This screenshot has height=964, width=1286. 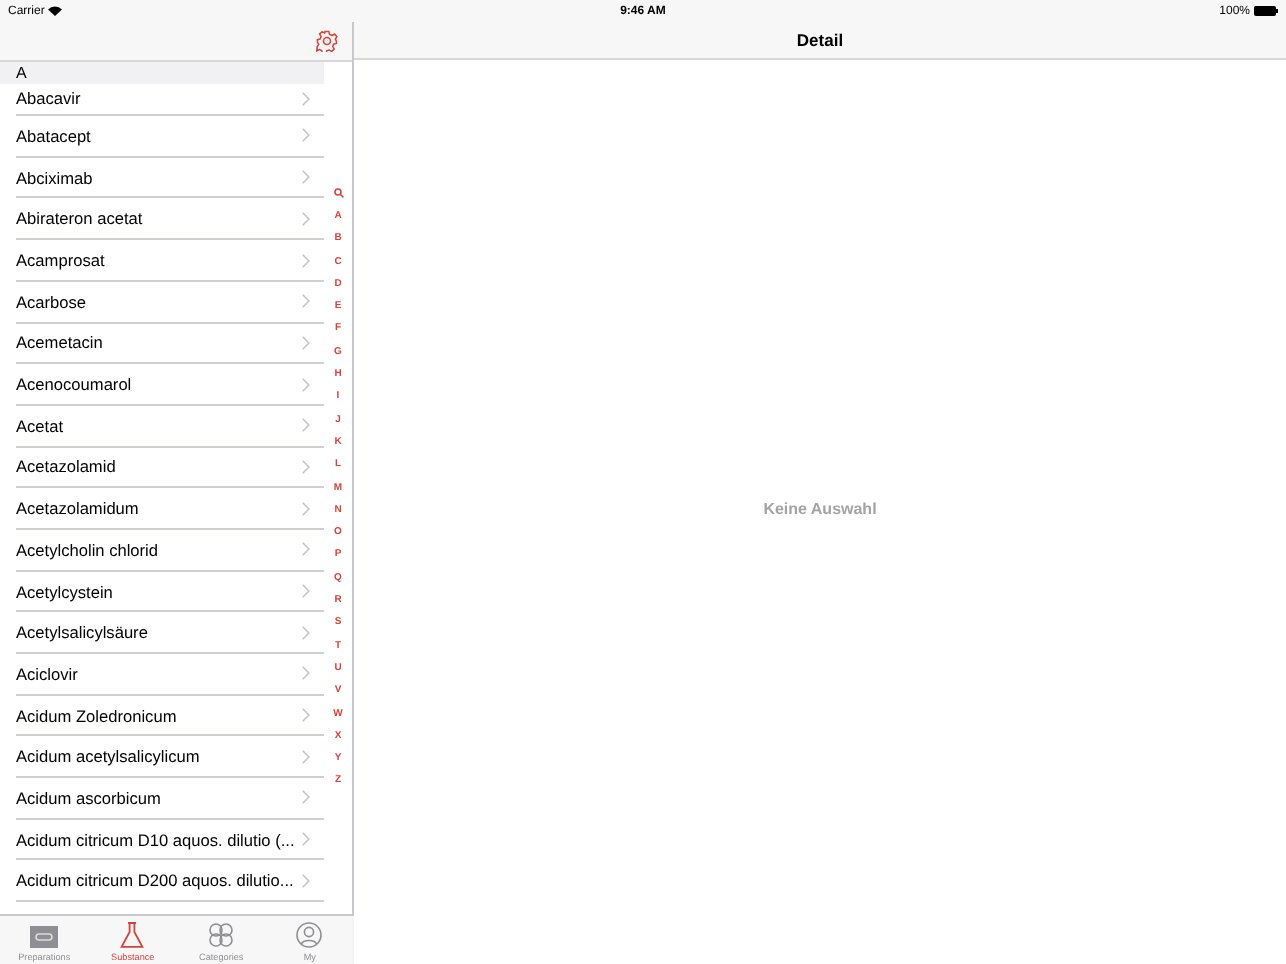 What do you see at coordinates (162, 467) in the screenshot?
I see `substance-row: Acetazolamid` at bounding box center [162, 467].